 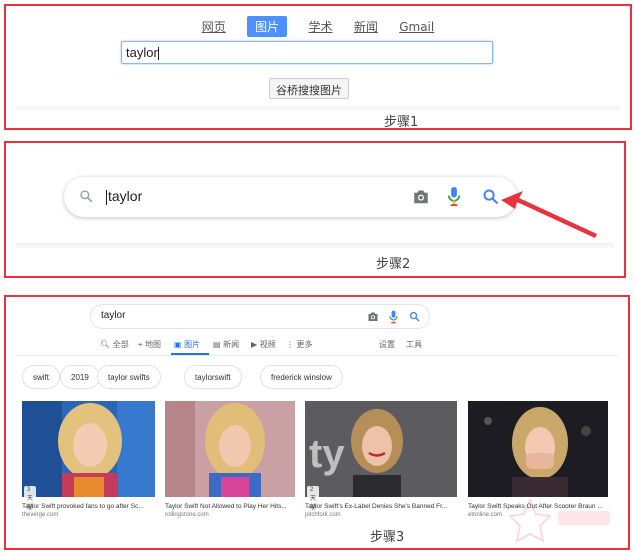 I want to click on tab-images: 图片, so click(x=267, y=26).